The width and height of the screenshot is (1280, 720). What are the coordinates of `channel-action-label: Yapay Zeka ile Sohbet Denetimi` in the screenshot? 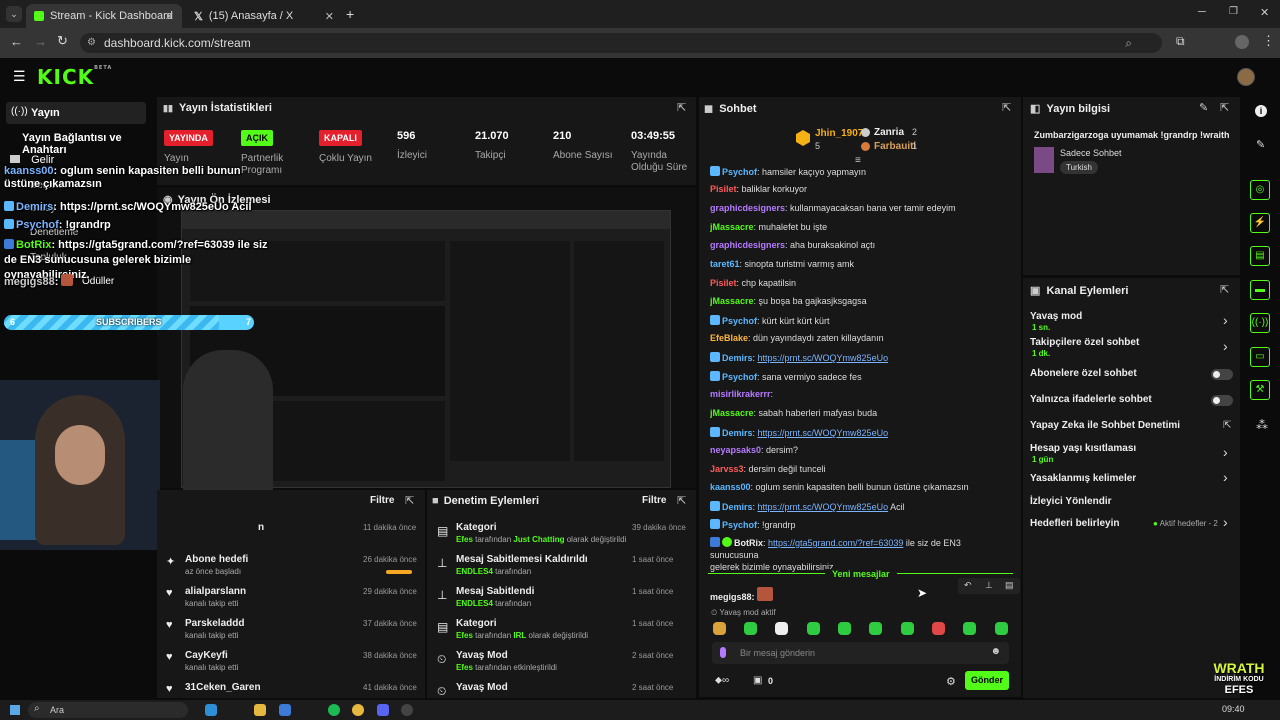 It's located at (1105, 425).